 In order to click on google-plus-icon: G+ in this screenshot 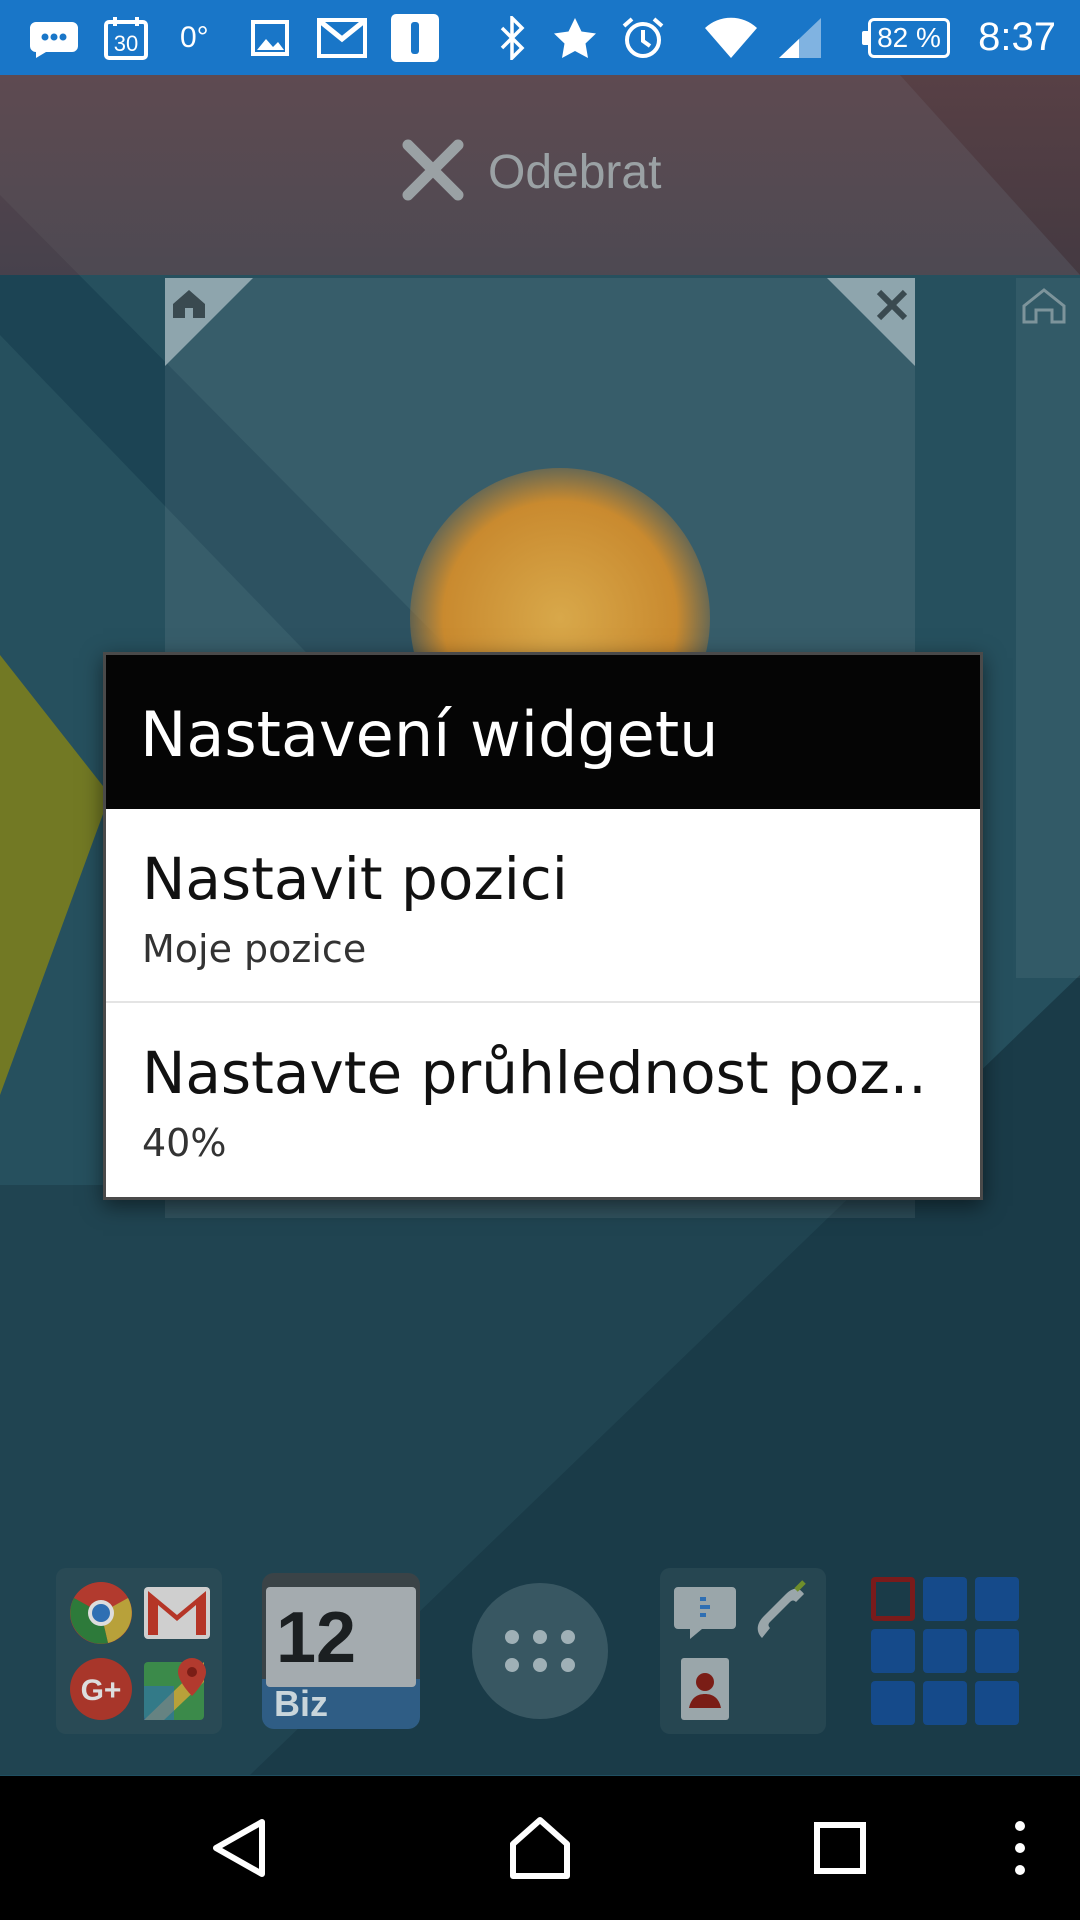, I will do `click(101, 1689)`.